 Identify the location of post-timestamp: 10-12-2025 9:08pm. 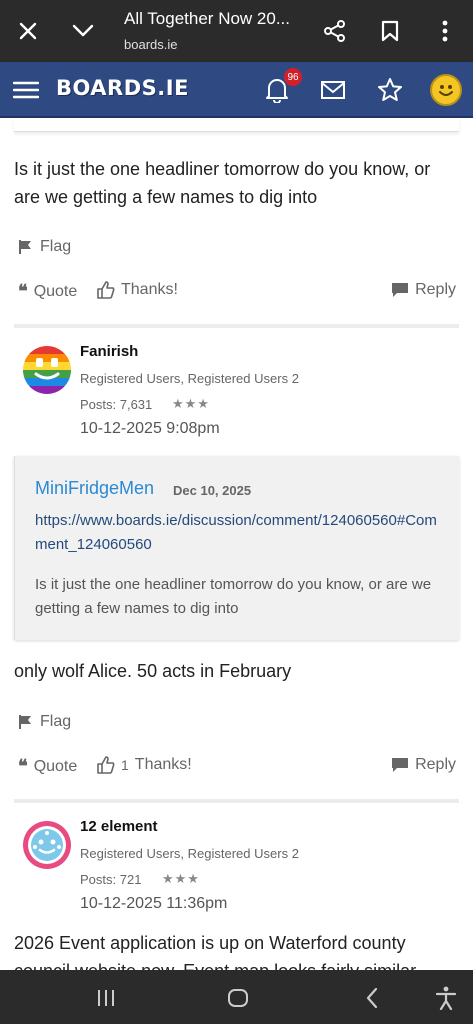
(150, 429).